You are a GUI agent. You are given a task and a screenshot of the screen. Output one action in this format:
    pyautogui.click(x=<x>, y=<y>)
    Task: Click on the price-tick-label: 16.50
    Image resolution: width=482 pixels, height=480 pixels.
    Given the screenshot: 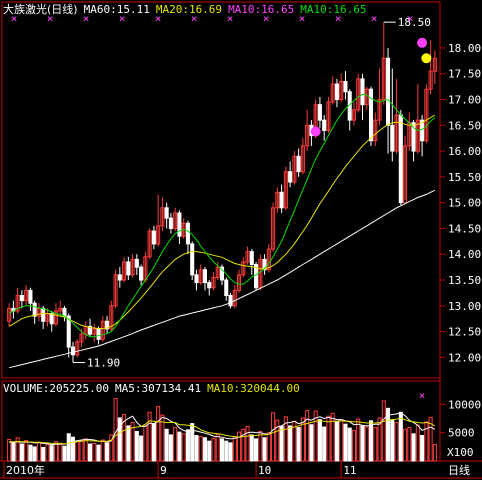 What is the action you would take?
    pyautogui.click(x=464, y=125)
    